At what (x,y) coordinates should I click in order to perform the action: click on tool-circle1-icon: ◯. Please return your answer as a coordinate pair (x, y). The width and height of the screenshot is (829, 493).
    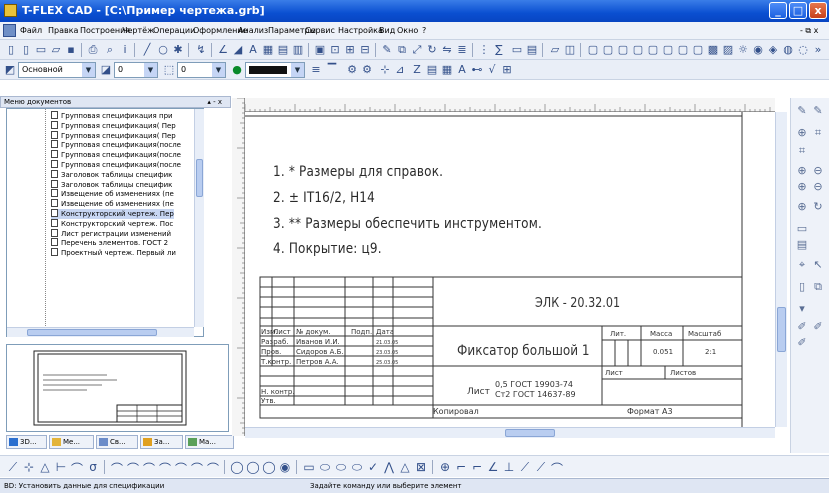
    Looking at the image, I should click on (237, 467).